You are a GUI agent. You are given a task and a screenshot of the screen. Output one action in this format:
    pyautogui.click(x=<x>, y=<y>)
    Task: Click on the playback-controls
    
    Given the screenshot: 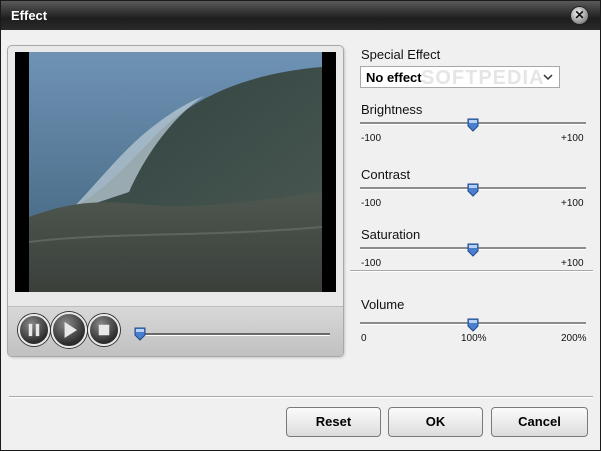 What is the action you would take?
    pyautogui.click(x=175, y=331)
    